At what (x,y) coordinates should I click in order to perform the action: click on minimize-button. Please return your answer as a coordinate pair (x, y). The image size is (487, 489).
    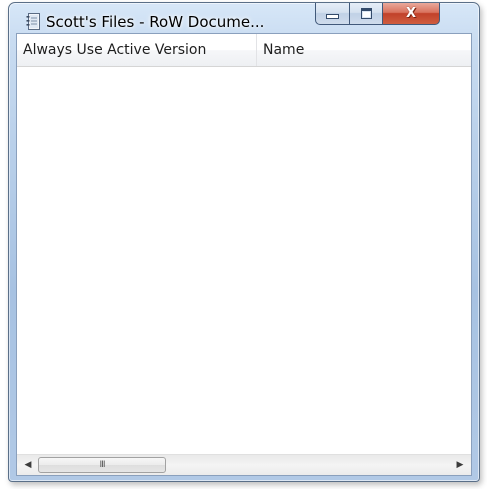
    Looking at the image, I should click on (332, 14).